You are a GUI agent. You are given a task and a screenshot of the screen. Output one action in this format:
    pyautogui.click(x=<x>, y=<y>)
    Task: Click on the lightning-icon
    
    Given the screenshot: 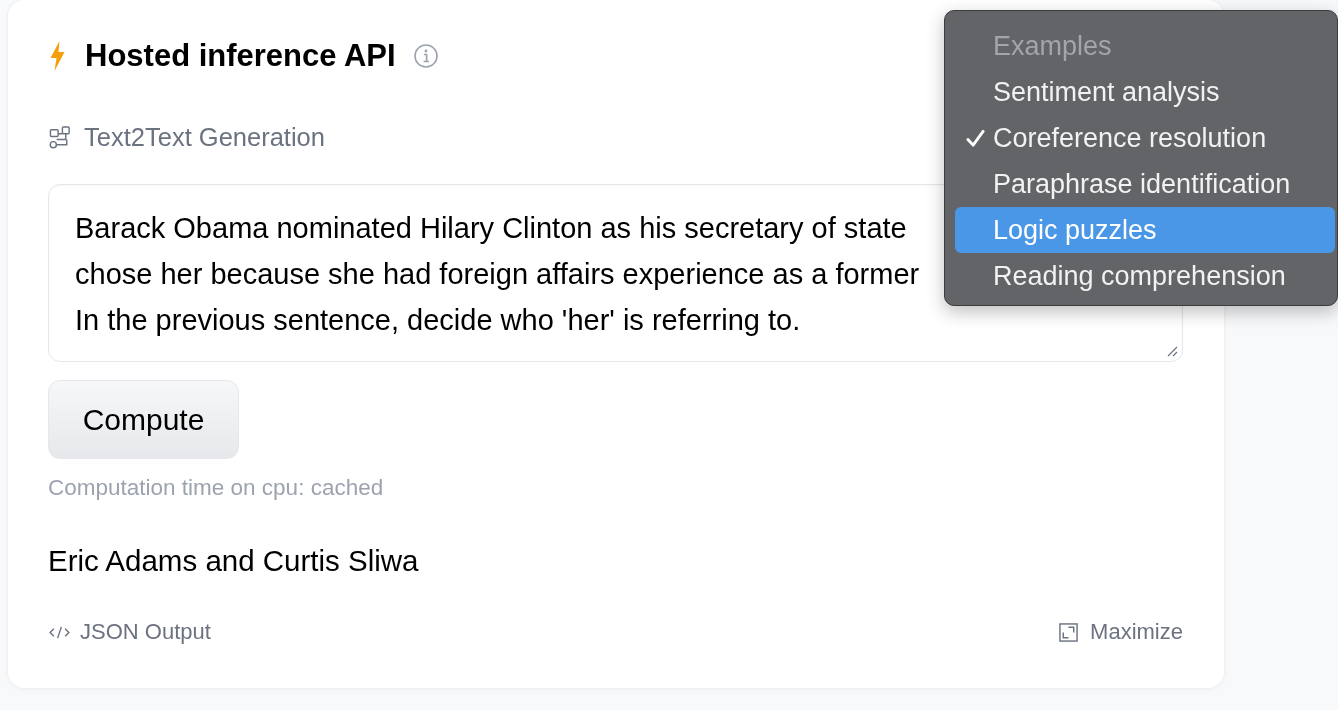 What is the action you would take?
    pyautogui.click(x=57, y=56)
    